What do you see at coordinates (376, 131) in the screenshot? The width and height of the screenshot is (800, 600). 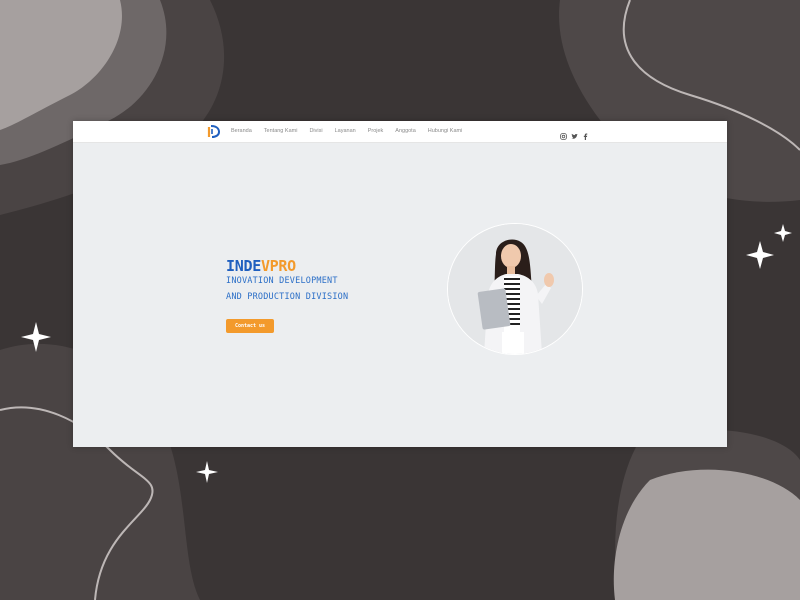 I see `nav-item-projek: Projek` at bounding box center [376, 131].